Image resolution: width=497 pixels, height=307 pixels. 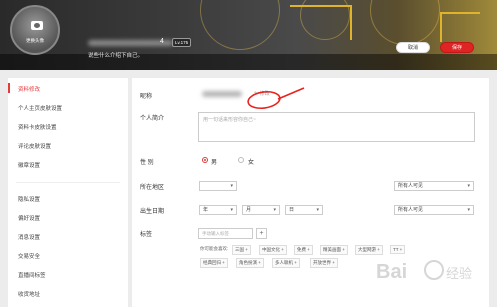 I want to click on tag-suggestion: 中国文化 +, so click(x=273, y=250).